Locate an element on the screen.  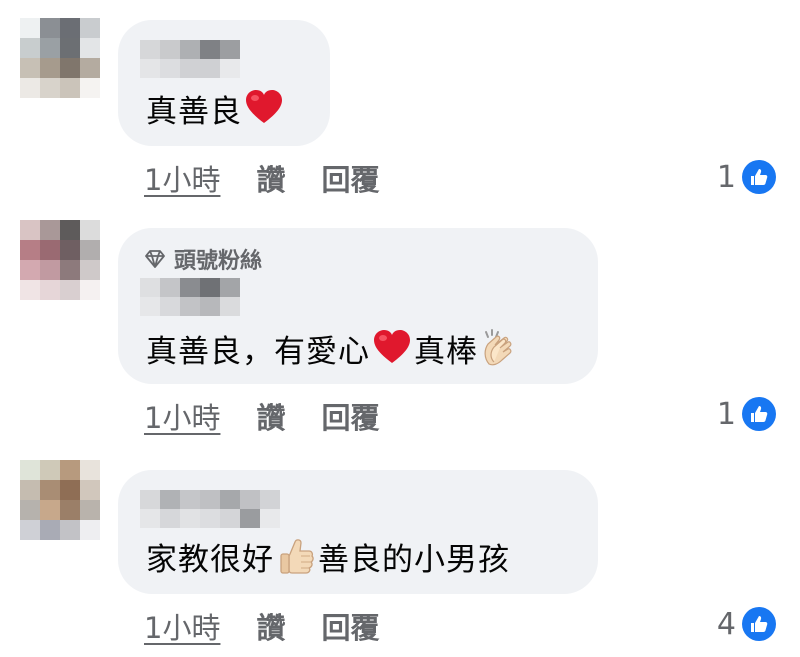
comment-text: 真善良 is located at coordinates (216, 108).